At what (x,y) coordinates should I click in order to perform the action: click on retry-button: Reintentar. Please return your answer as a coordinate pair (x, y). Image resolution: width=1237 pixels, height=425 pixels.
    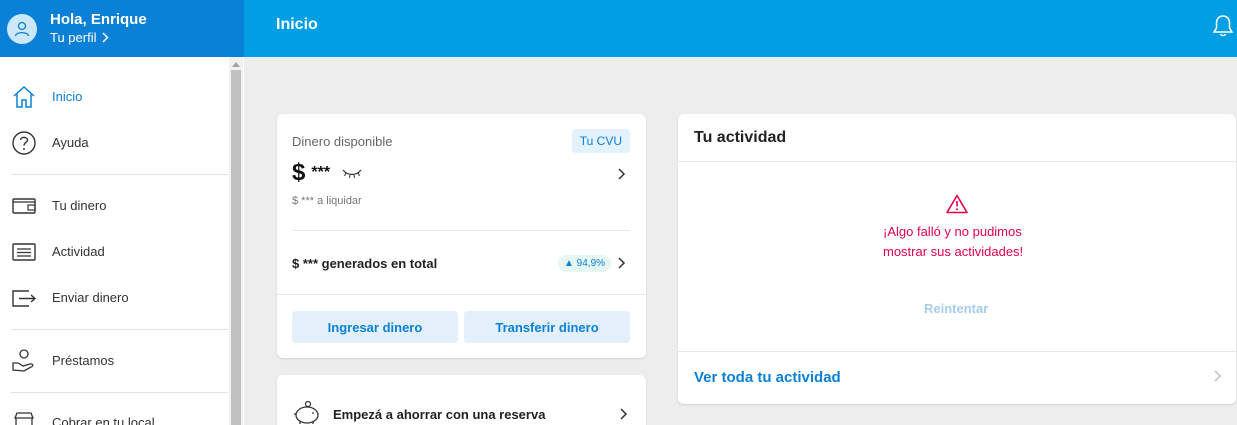
    Looking at the image, I should click on (956, 308).